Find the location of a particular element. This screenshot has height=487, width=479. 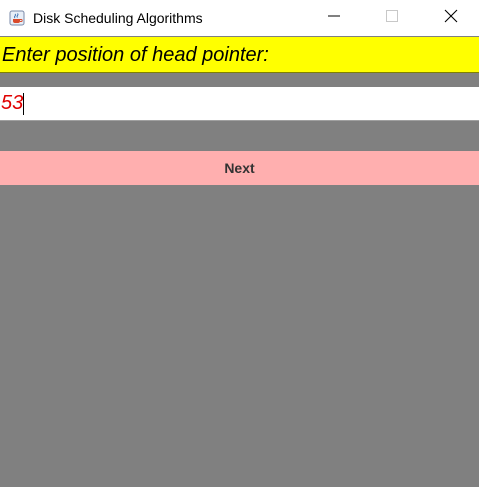

java-coffee-cup-icon is located at coordinates (17, 18).